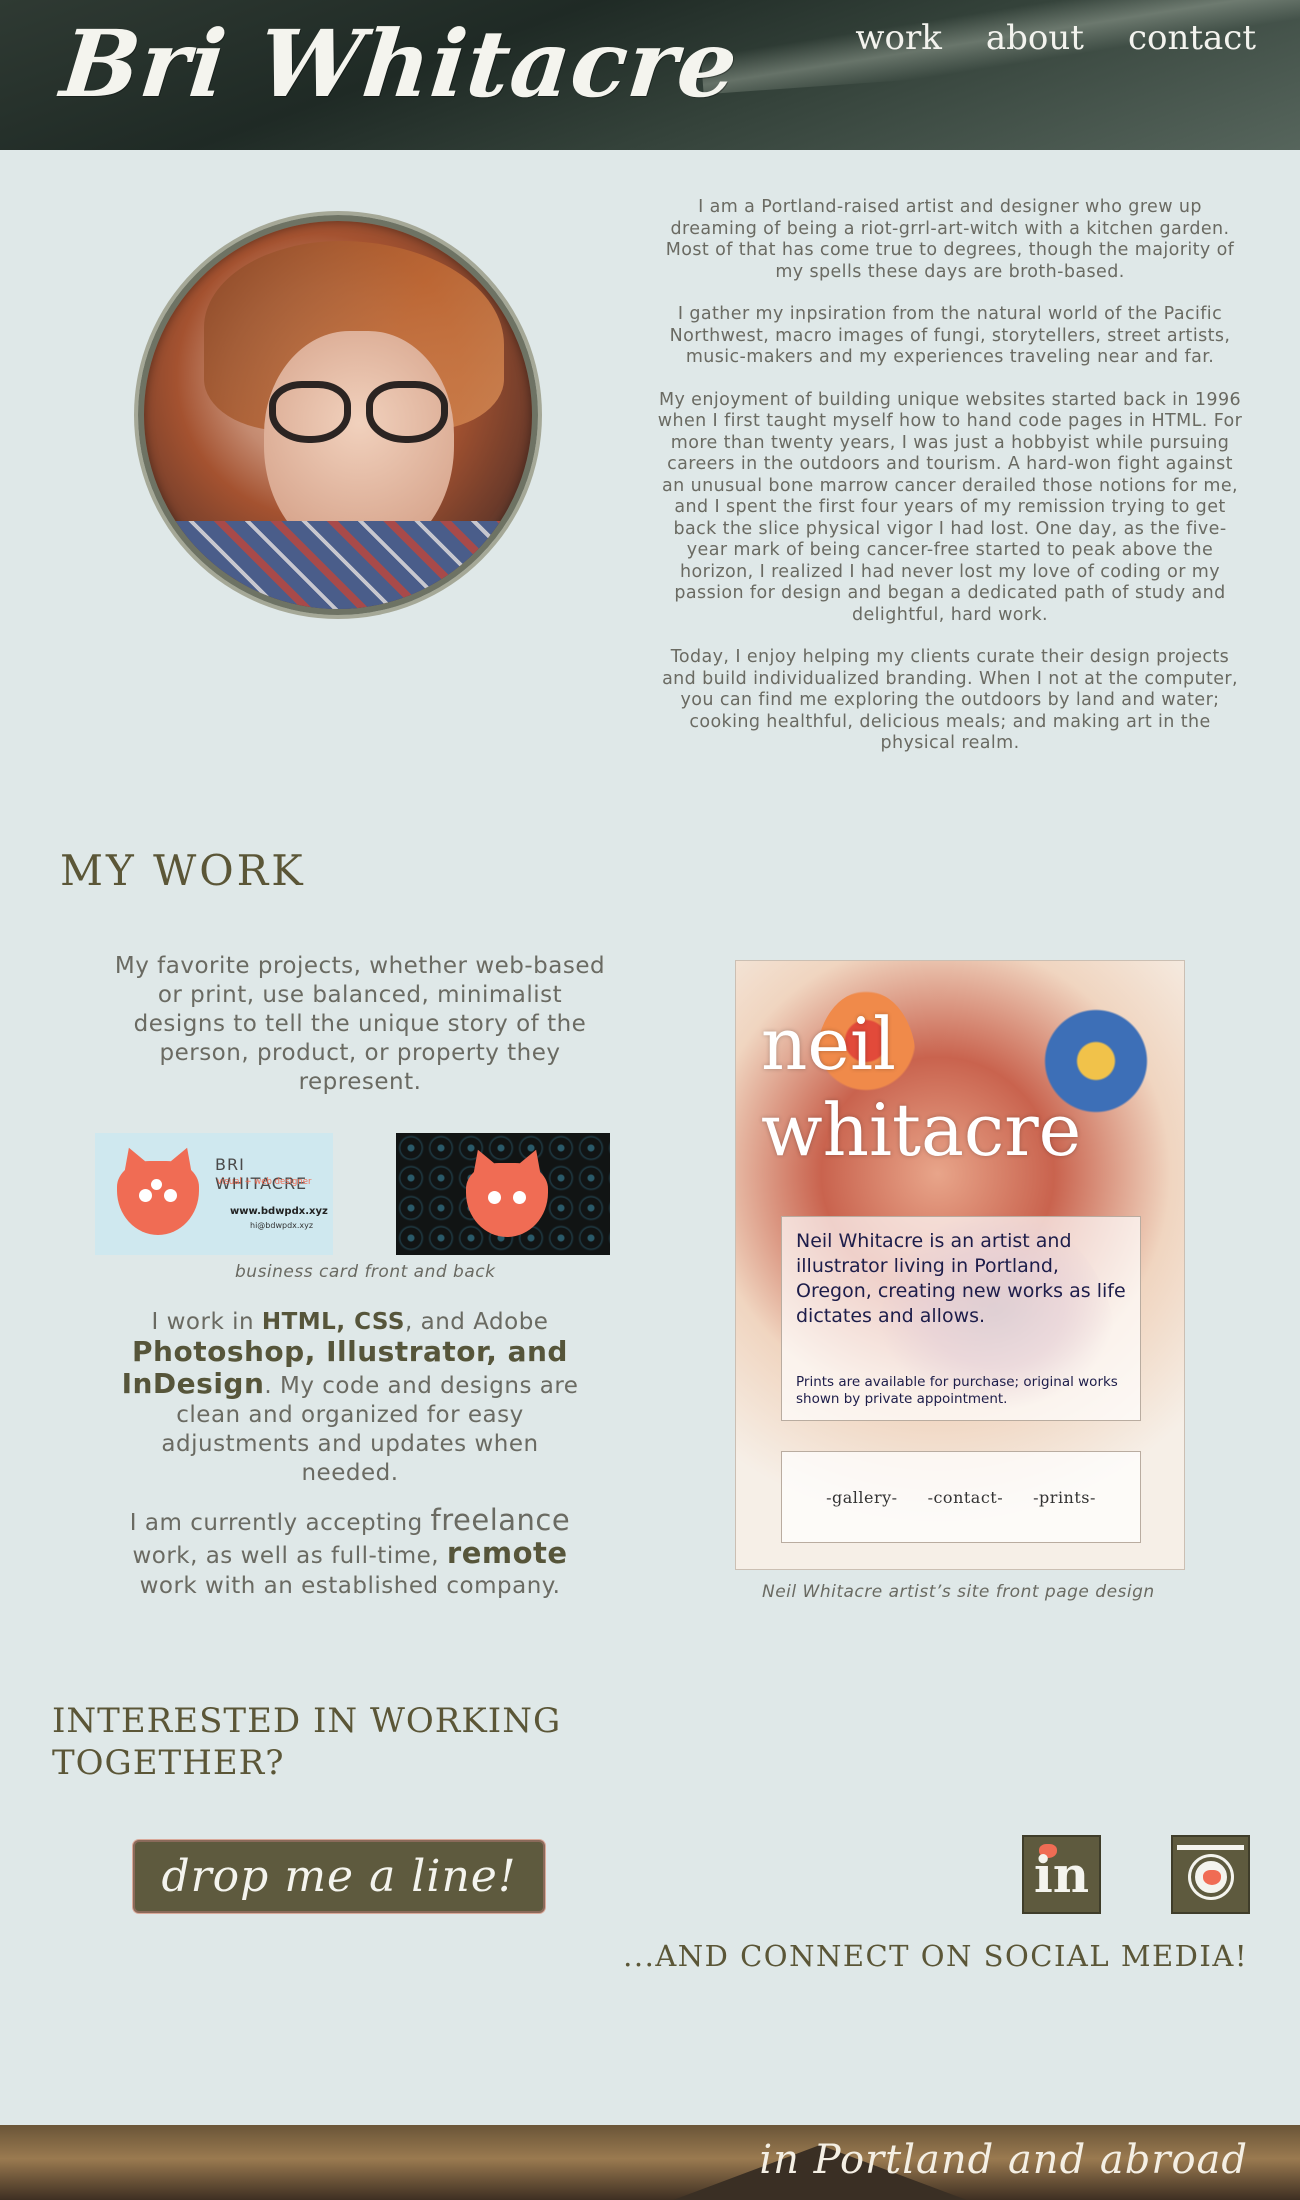 The image size is (1300, 2200). Describe the element at coordinates (261, 1174) in the screenshot. I see `card-name: BRI WHITACRE` at that location.